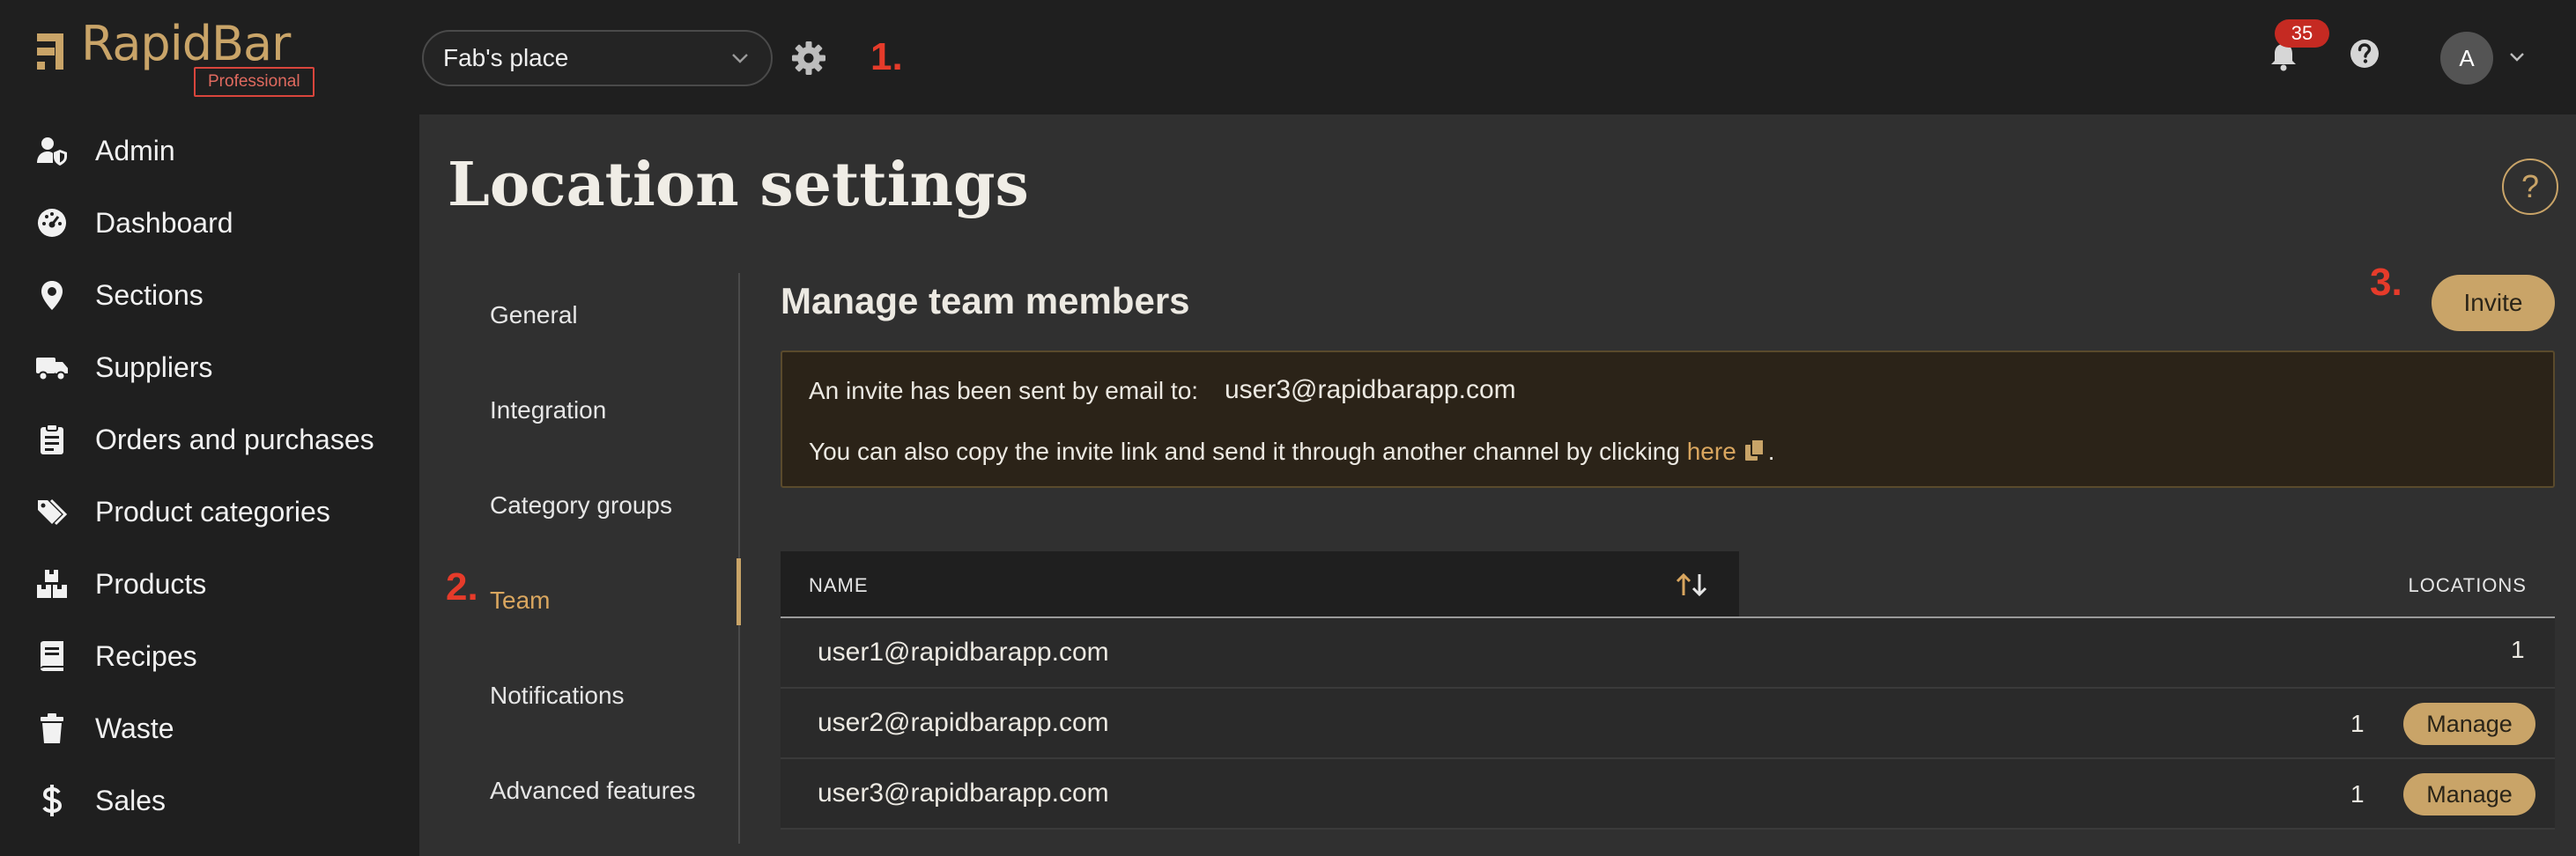 Image resolution: width=2576 pixels, height=856 pixels. Describe the element at coordinates (235, 439) in the screenshot. I see `sidebar-item-label: Orders and purchases` at that location.